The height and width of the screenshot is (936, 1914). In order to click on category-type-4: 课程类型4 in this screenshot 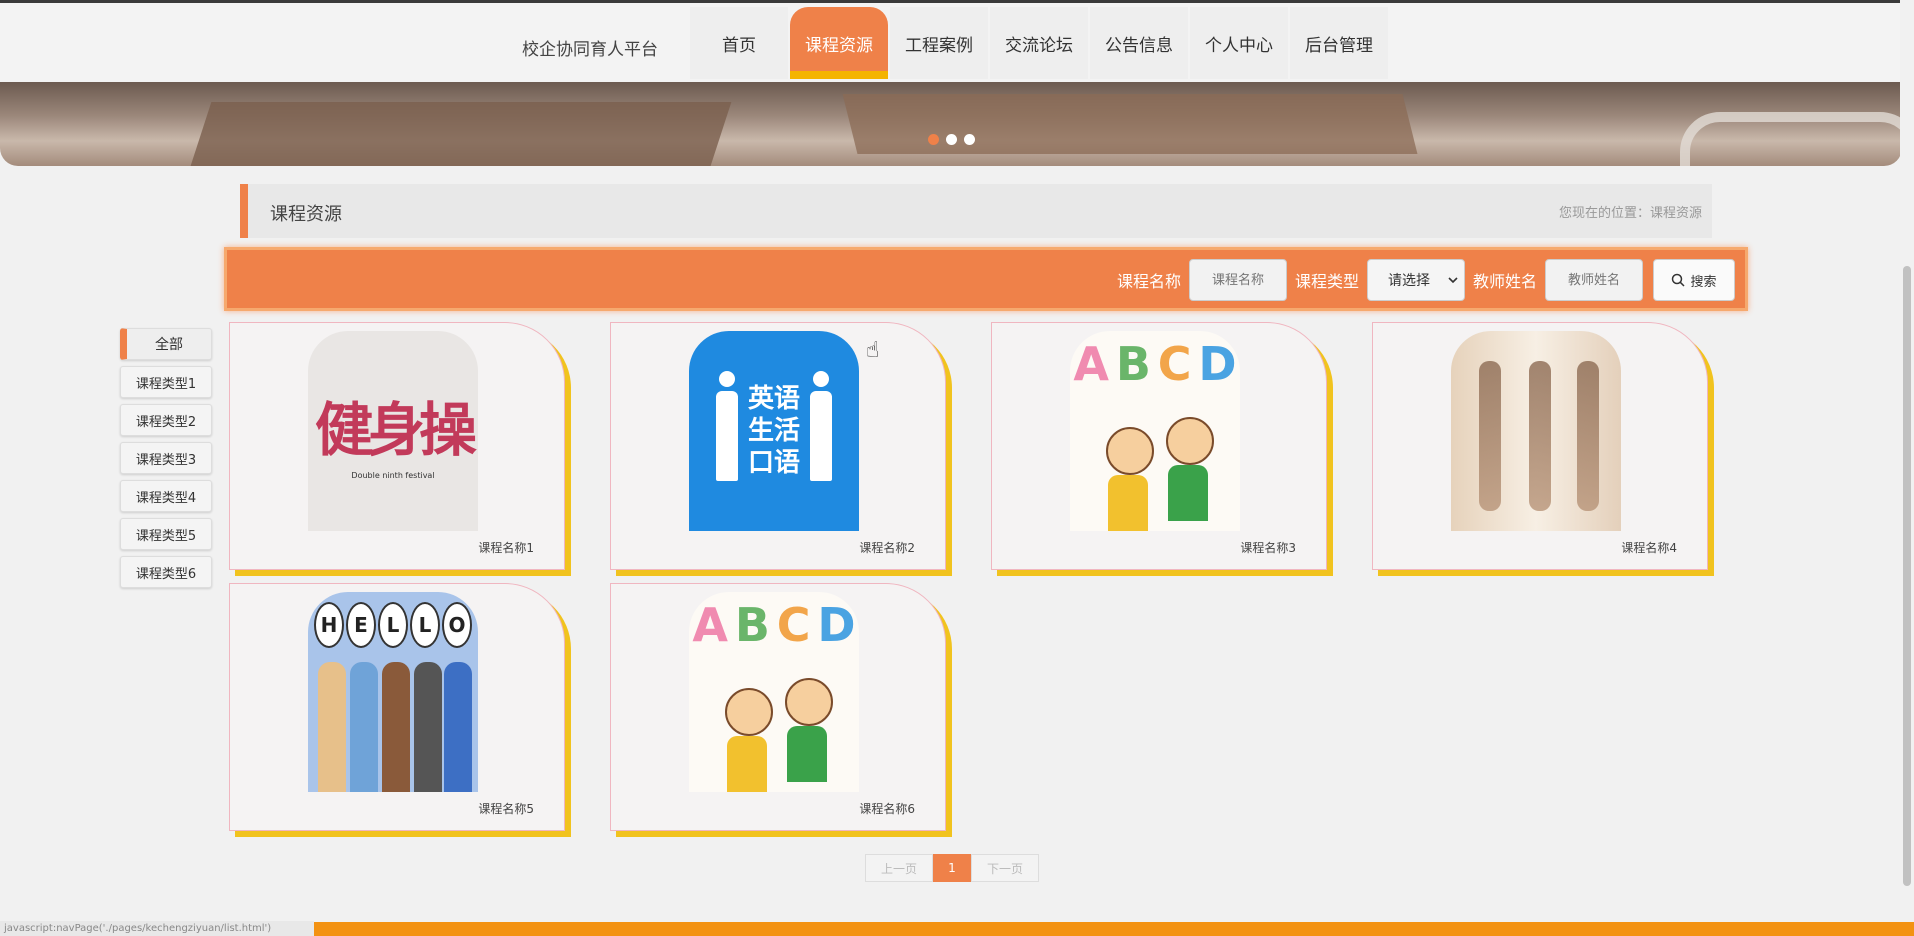, I will do `click(166, 496)`.